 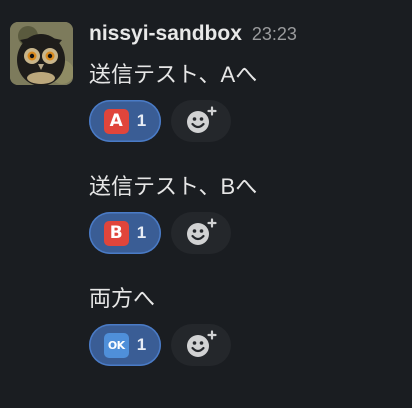 What do you see at coordinates (116, 233) in the screenshot?
I see `b-button-emoji-icon: B` at bounding box center [116, 233].